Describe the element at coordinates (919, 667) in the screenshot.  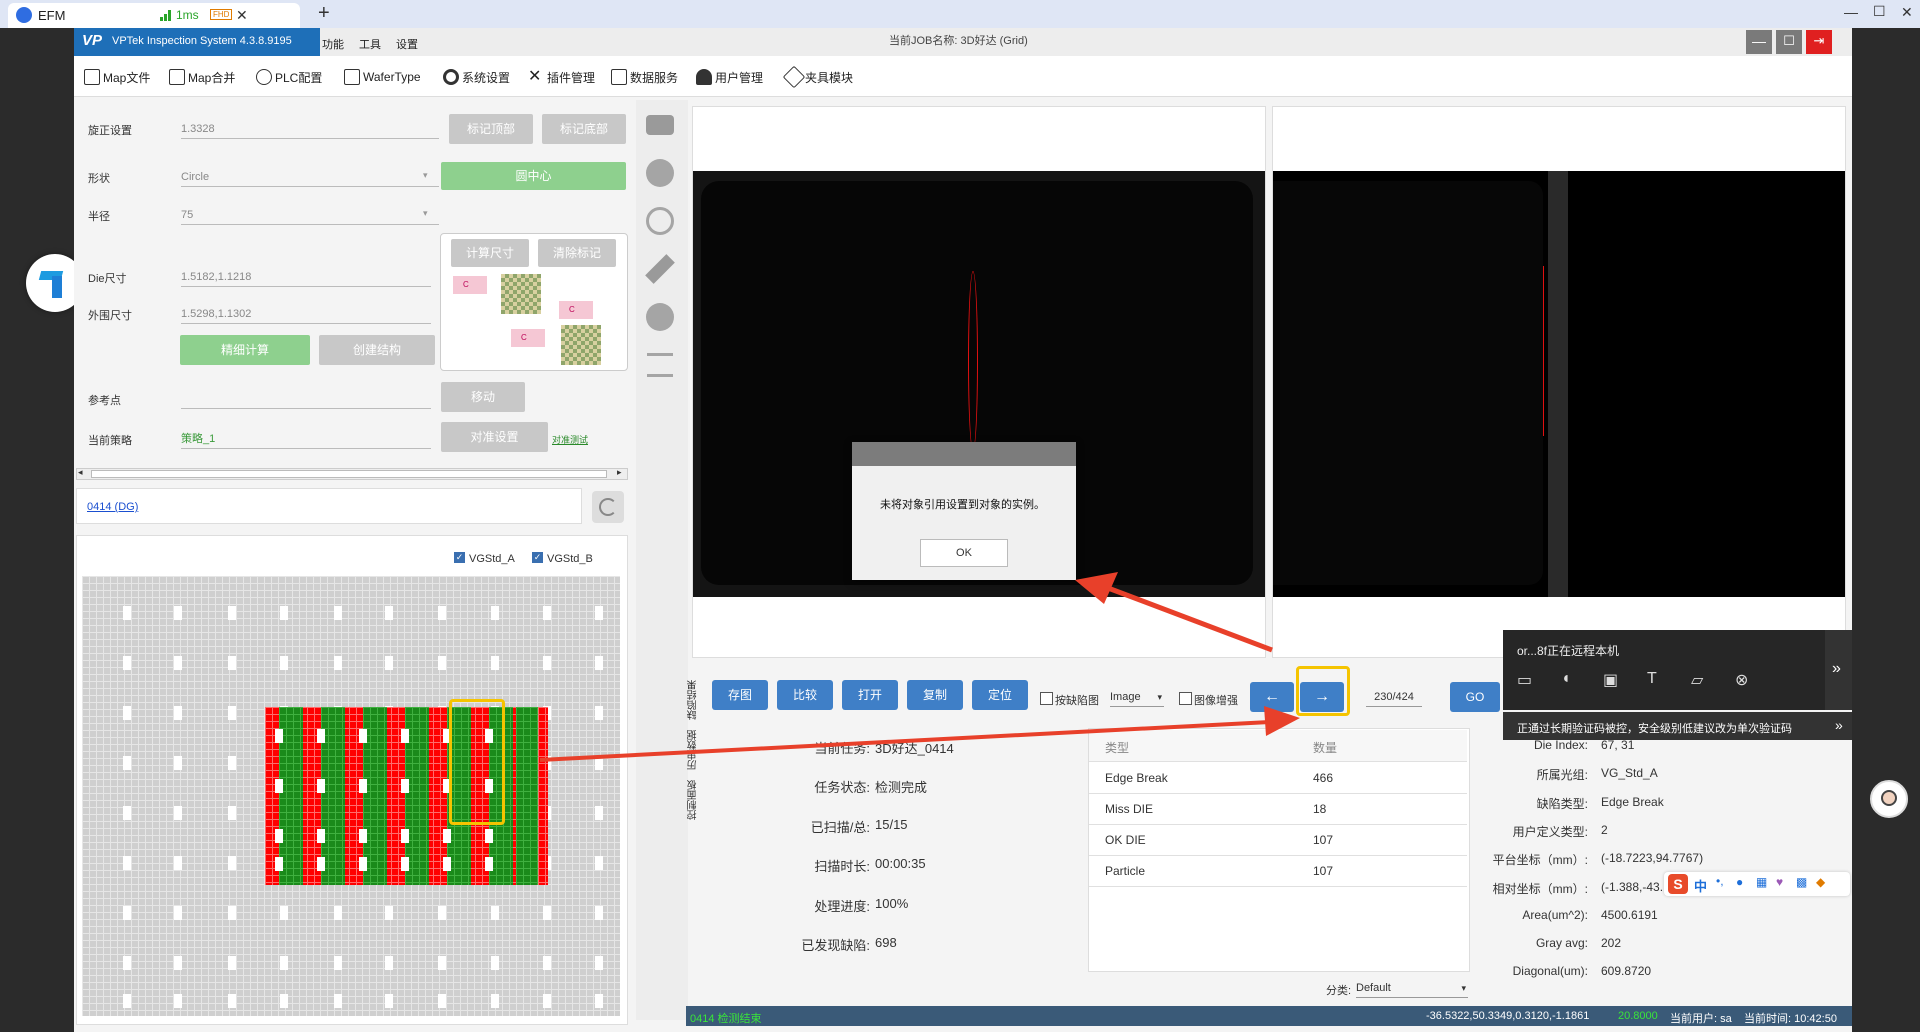
I see `annotation-arrows` at that location.